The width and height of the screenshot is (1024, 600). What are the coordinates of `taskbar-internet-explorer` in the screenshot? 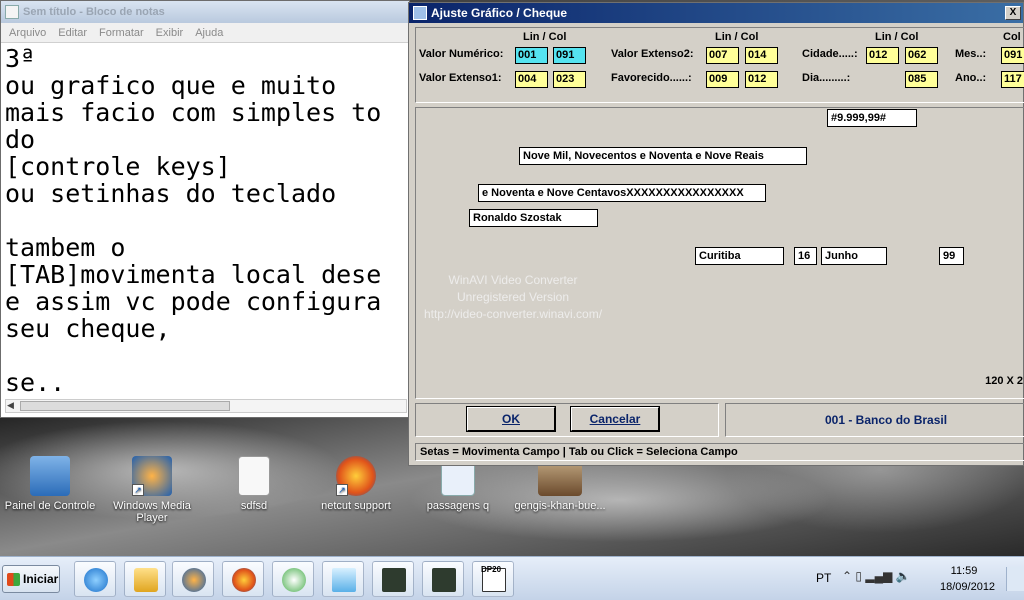 It's located at (95, 579).